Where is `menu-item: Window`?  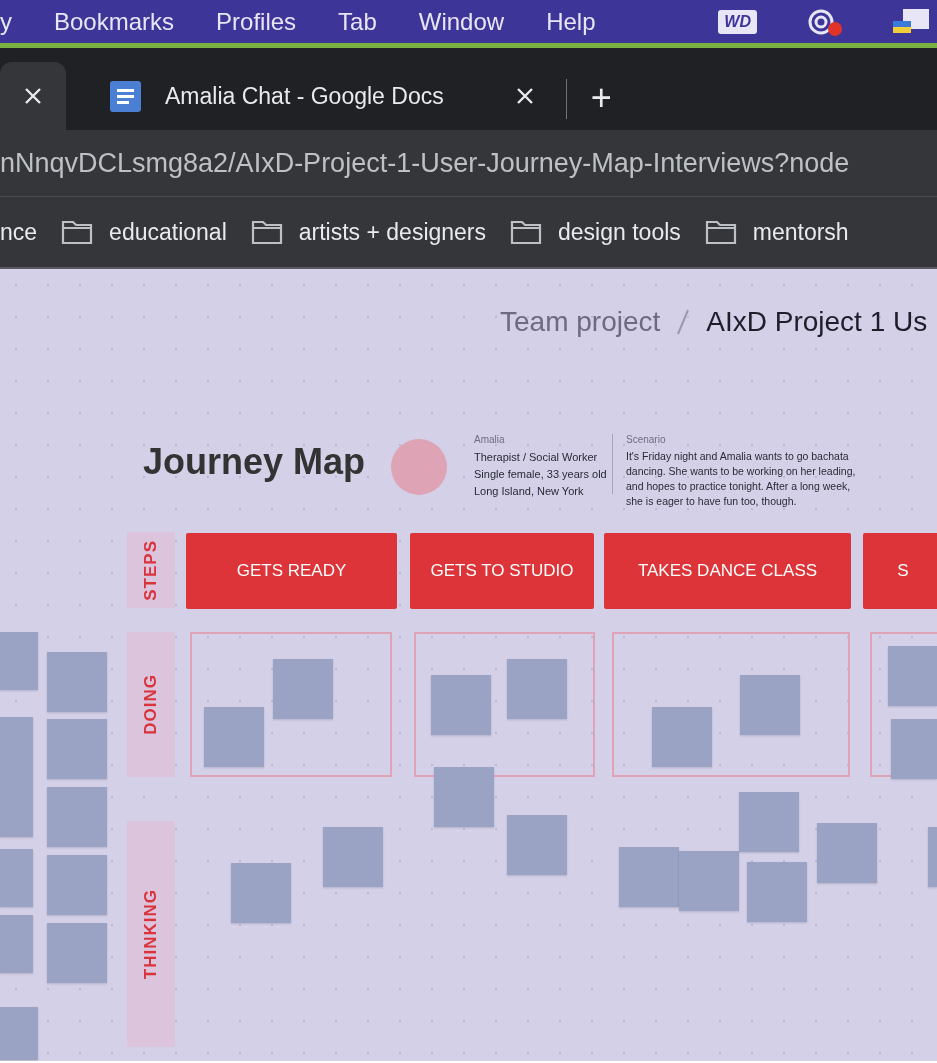
menu-item: Window is located at coordinates (461, 21).